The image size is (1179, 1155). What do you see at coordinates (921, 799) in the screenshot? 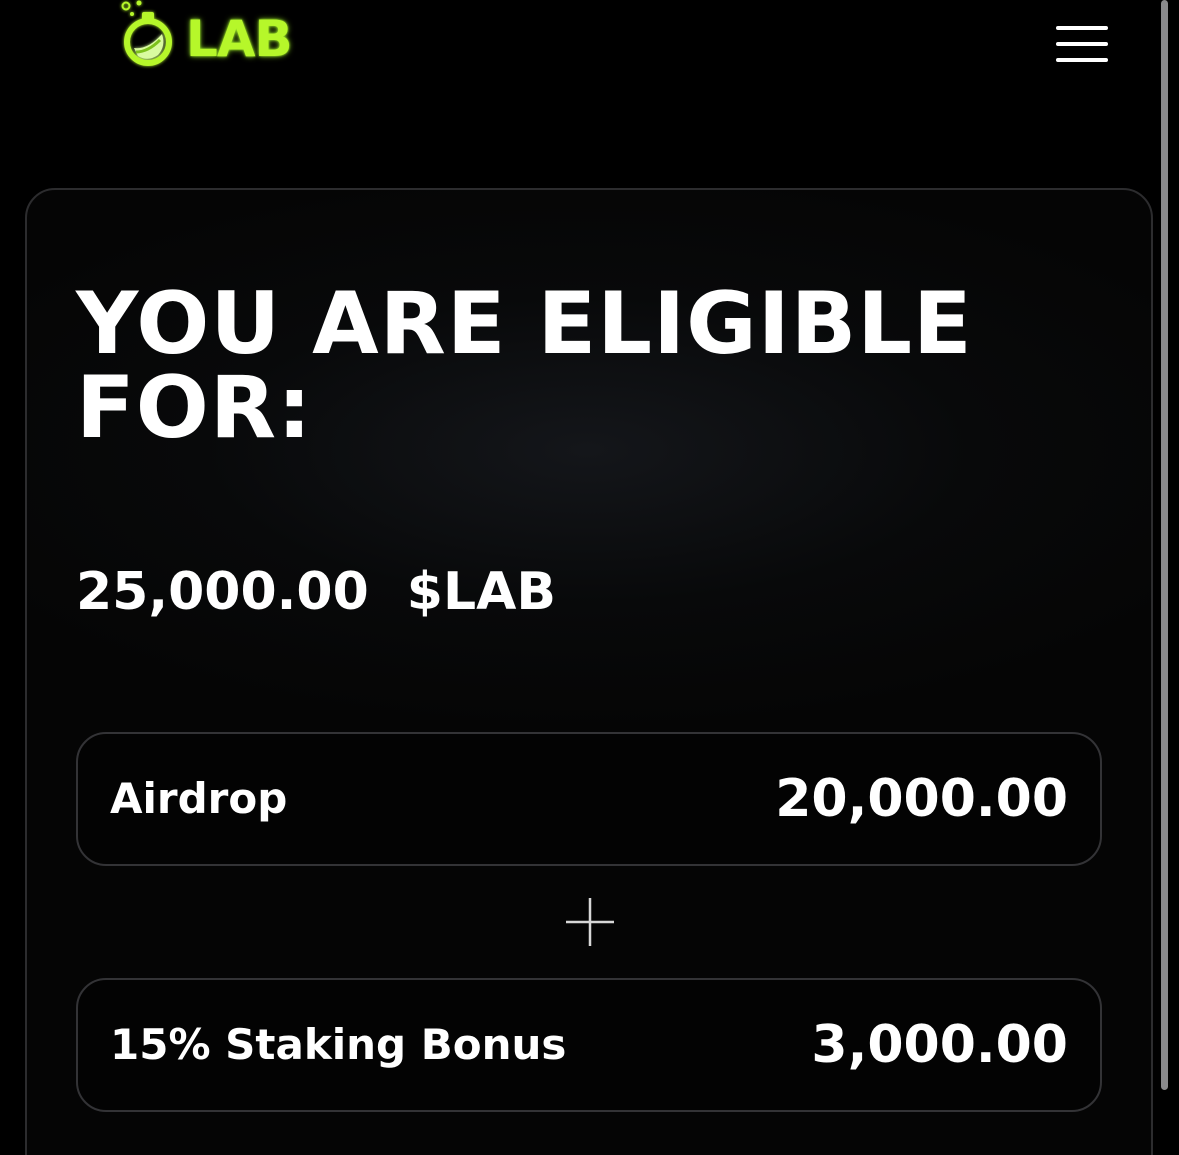
I see `airdrop-value: 20,000.00` at bounding box center [921, 799].